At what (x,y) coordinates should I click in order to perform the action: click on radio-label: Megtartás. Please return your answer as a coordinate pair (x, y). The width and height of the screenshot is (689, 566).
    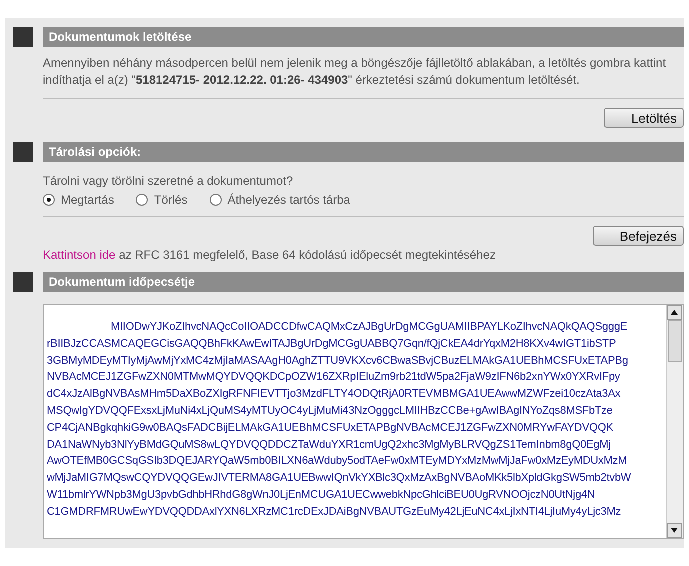
    Looking at the image, I should click on (87, 200).